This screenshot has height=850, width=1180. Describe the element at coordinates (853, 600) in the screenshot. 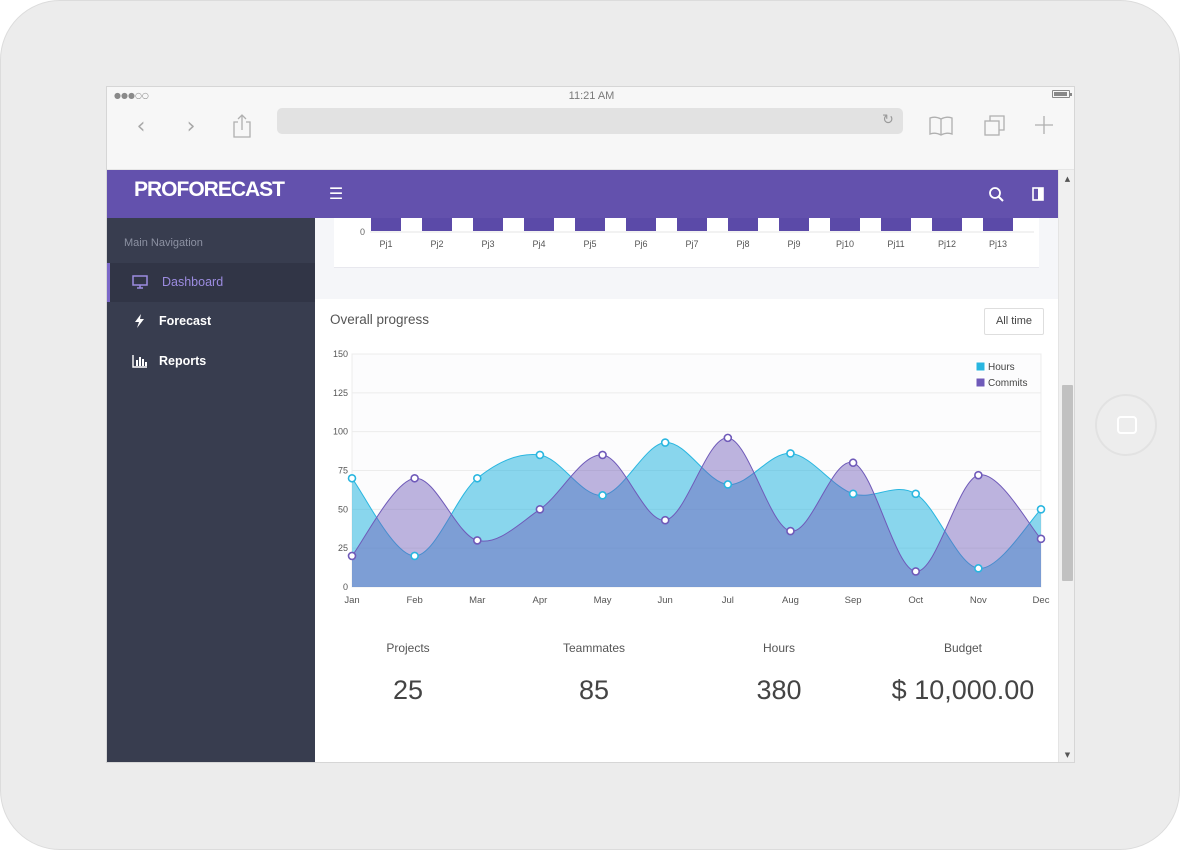

I see `x-tick-label: Sep` at that location.